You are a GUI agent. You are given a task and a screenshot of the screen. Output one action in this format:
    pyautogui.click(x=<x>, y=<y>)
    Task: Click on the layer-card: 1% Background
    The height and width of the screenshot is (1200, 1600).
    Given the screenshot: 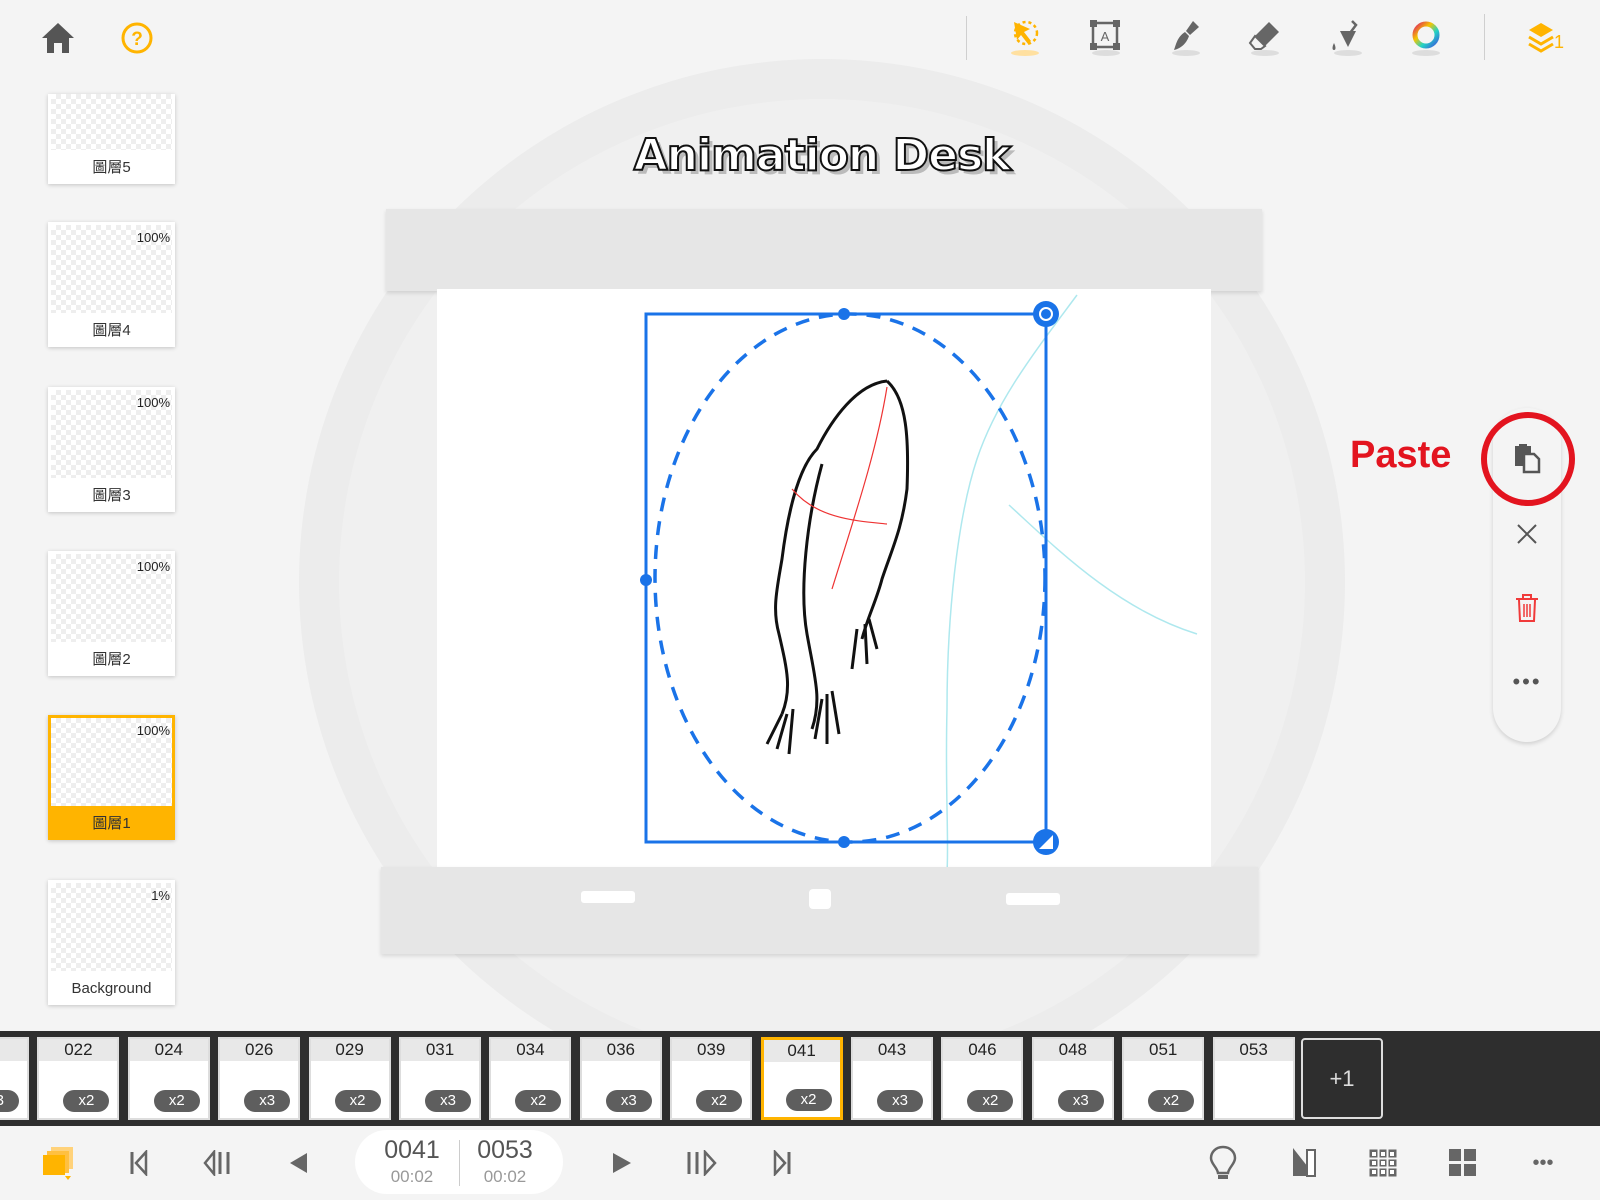 What is the action you would take?
    pyautogui.click(x=111, y=942)
    